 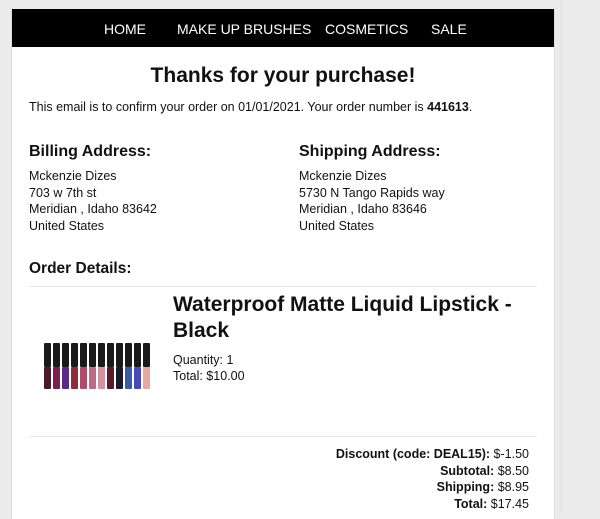 I want to click on shipping-value: $8.95, so click(x=513, y=487).